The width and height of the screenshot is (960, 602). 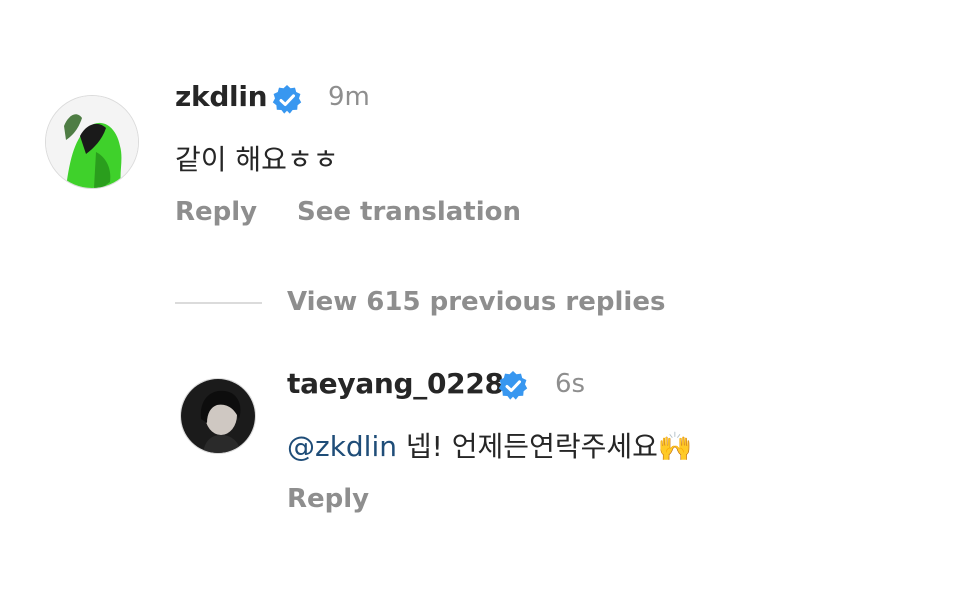 I want to click on comment-reply-button: Reply, so click(x=216, y=212).